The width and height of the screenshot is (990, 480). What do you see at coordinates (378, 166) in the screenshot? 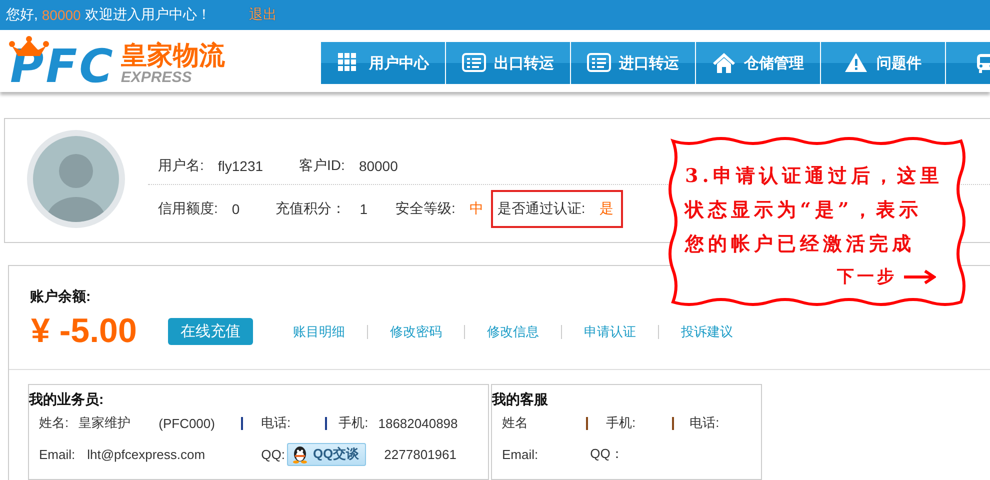
I see `field-value: 80000` at bounding box center [378, 166].